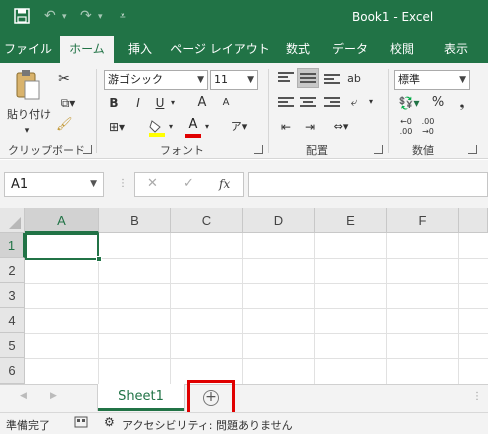 This screenshot has height=434, width=488. What do you see at coordinates (193, 136) in the screenshot?
I see `font-color-swatch` at bounding box center [193, 136].